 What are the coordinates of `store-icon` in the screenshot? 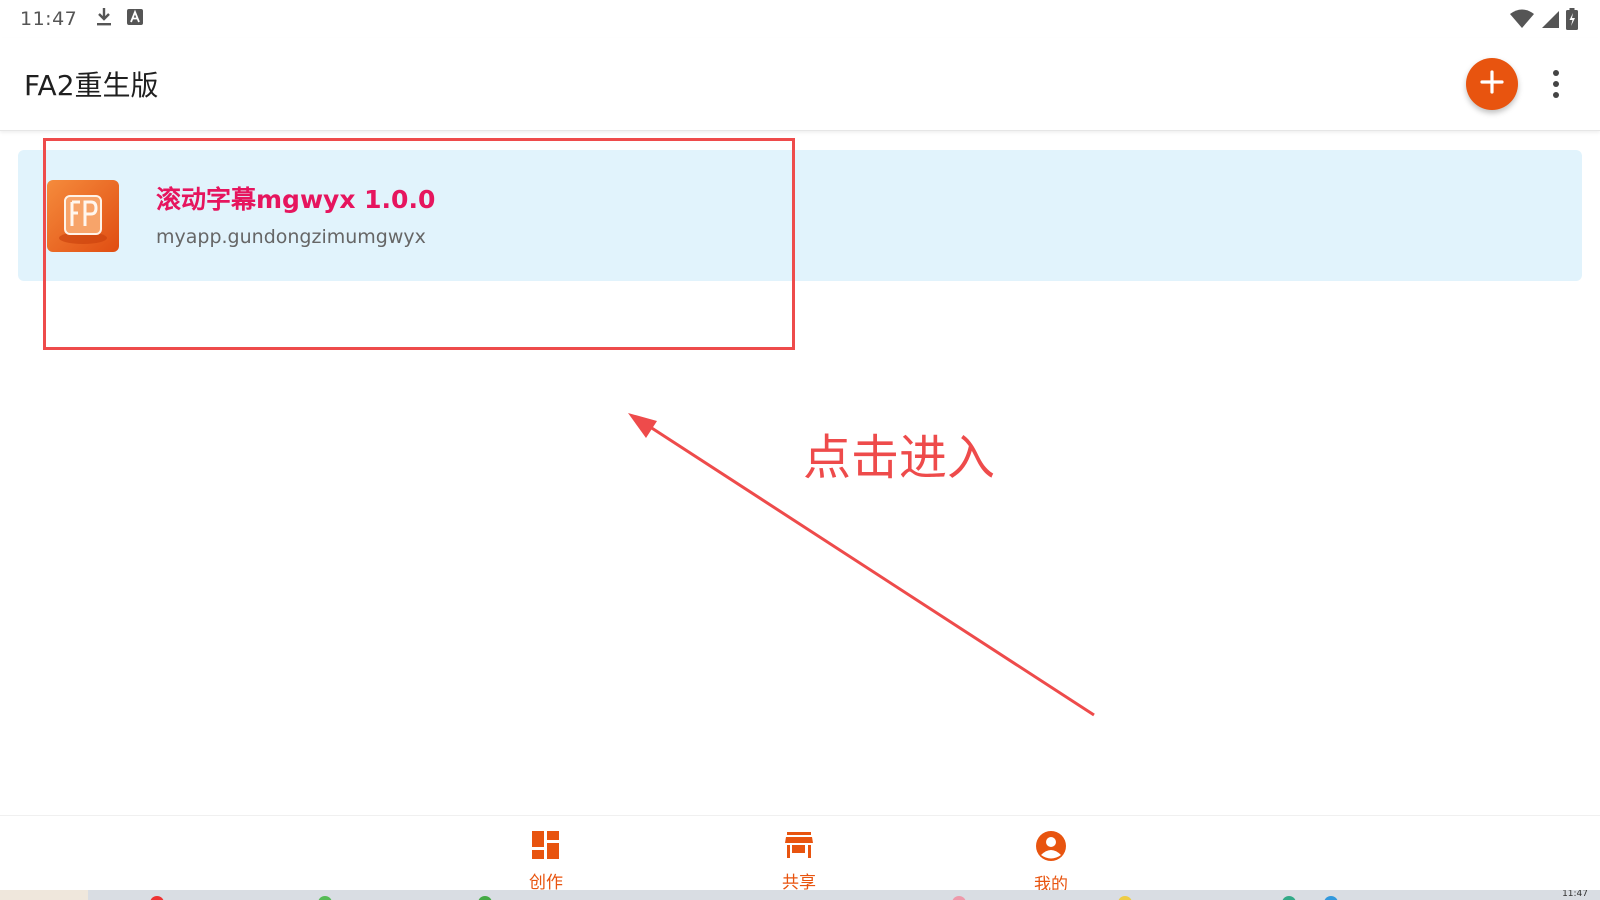 It's located at (799, 847).